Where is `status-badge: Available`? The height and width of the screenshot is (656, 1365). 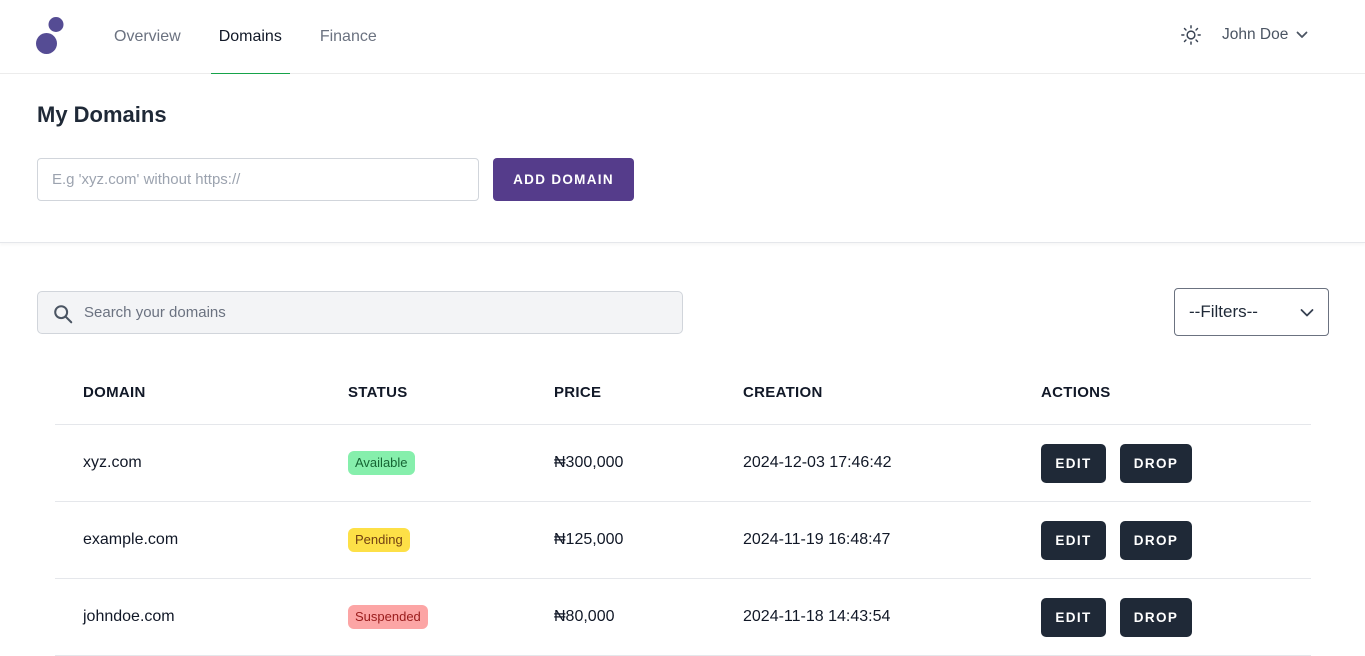 status-badge: Available is located at coordinates (381, 463).